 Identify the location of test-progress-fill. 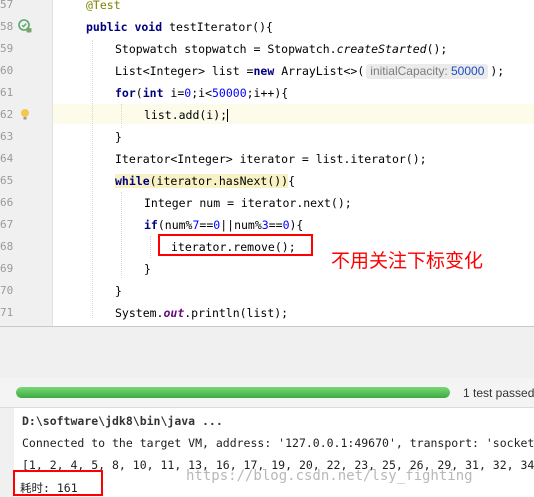
(233, 392).